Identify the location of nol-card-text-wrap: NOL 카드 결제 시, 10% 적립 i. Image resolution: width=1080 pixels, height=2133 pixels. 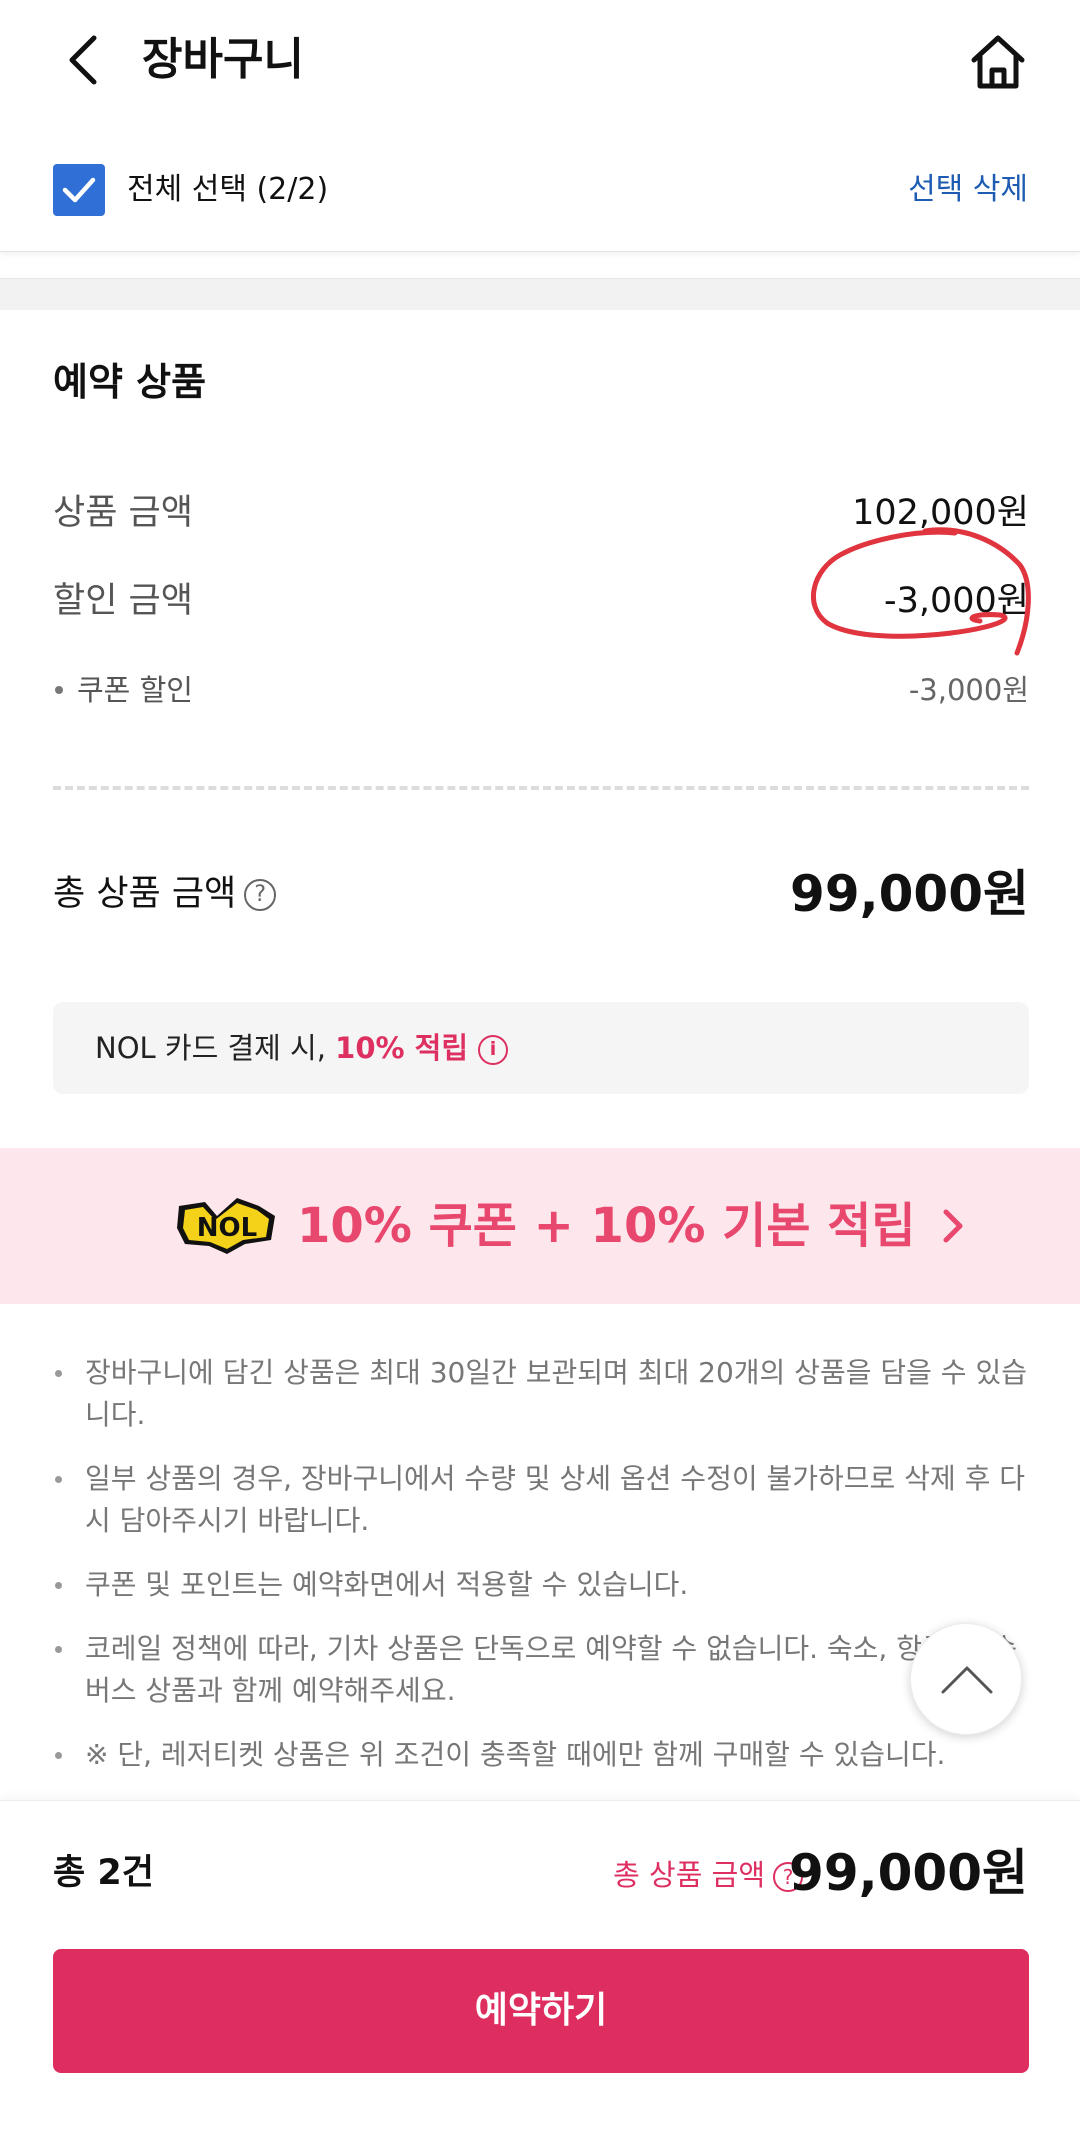
(302, 1048).